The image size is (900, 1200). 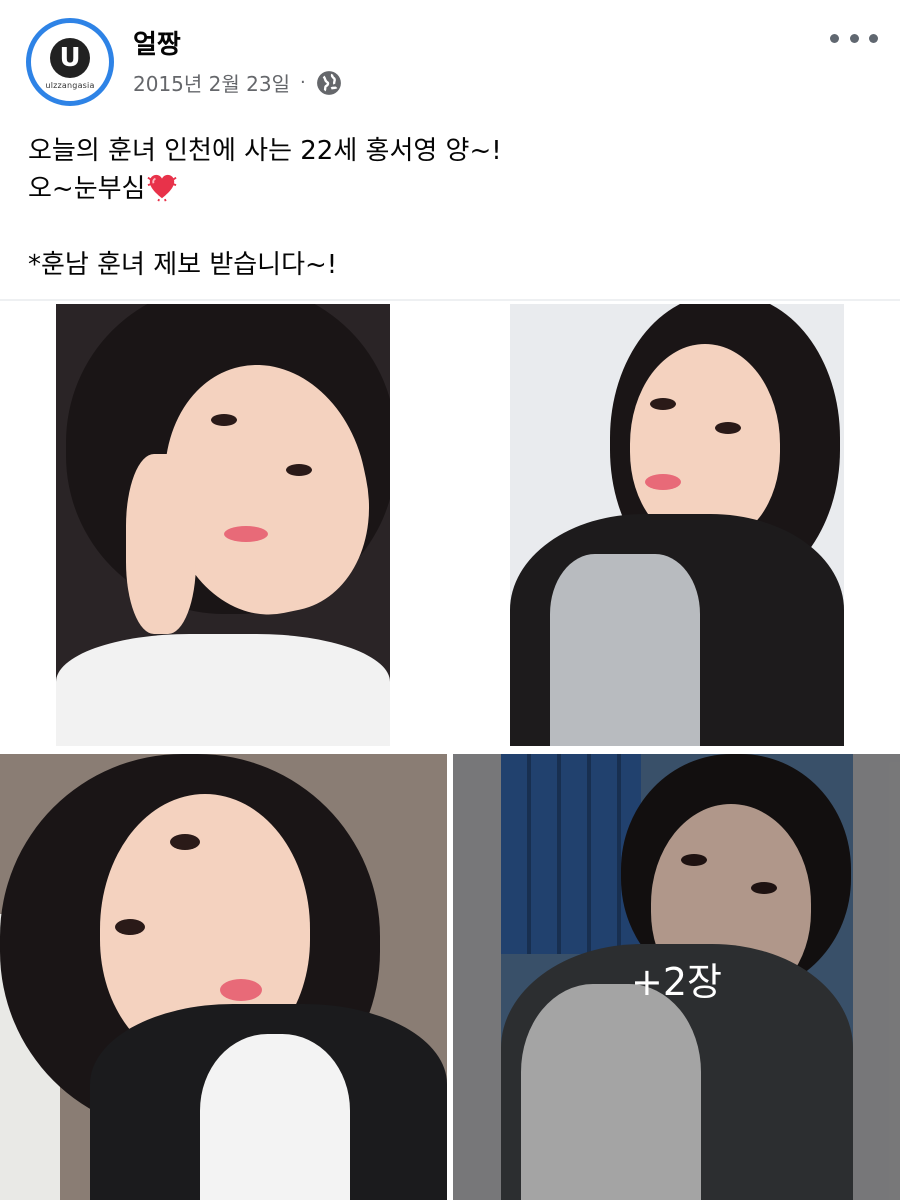 I want to click on post-line-2-text: 오~눈부심, so click(x=87, y=189).